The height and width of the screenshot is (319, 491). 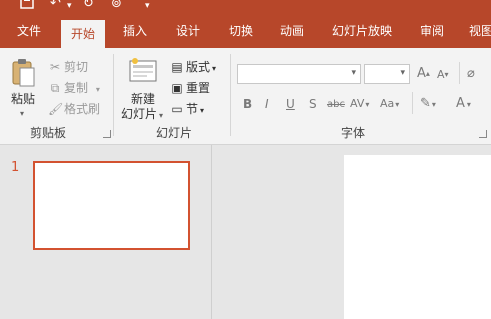 I want to click on font-size-combo: ▾, so click(x=387, y=74).